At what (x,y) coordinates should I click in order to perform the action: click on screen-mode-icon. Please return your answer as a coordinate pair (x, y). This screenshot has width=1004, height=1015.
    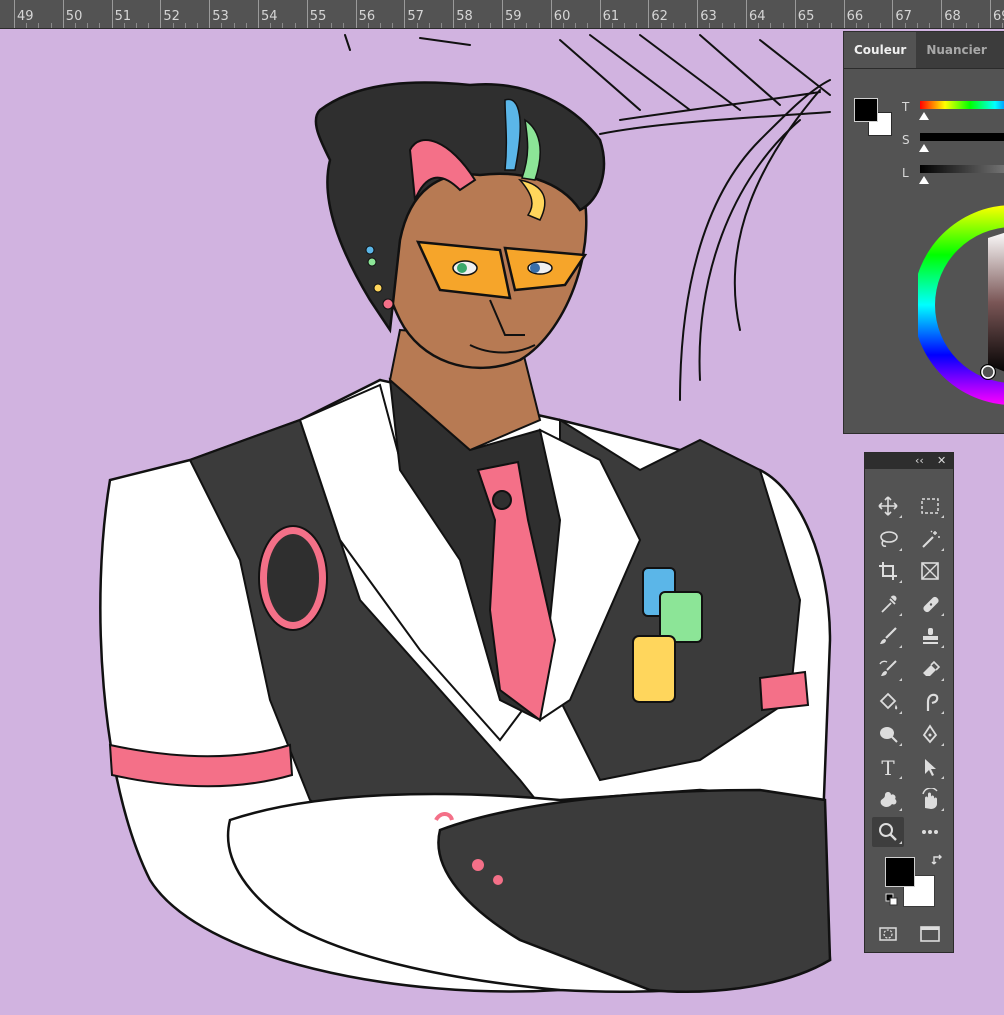
    Looking at the image, I should click on (930, 934).